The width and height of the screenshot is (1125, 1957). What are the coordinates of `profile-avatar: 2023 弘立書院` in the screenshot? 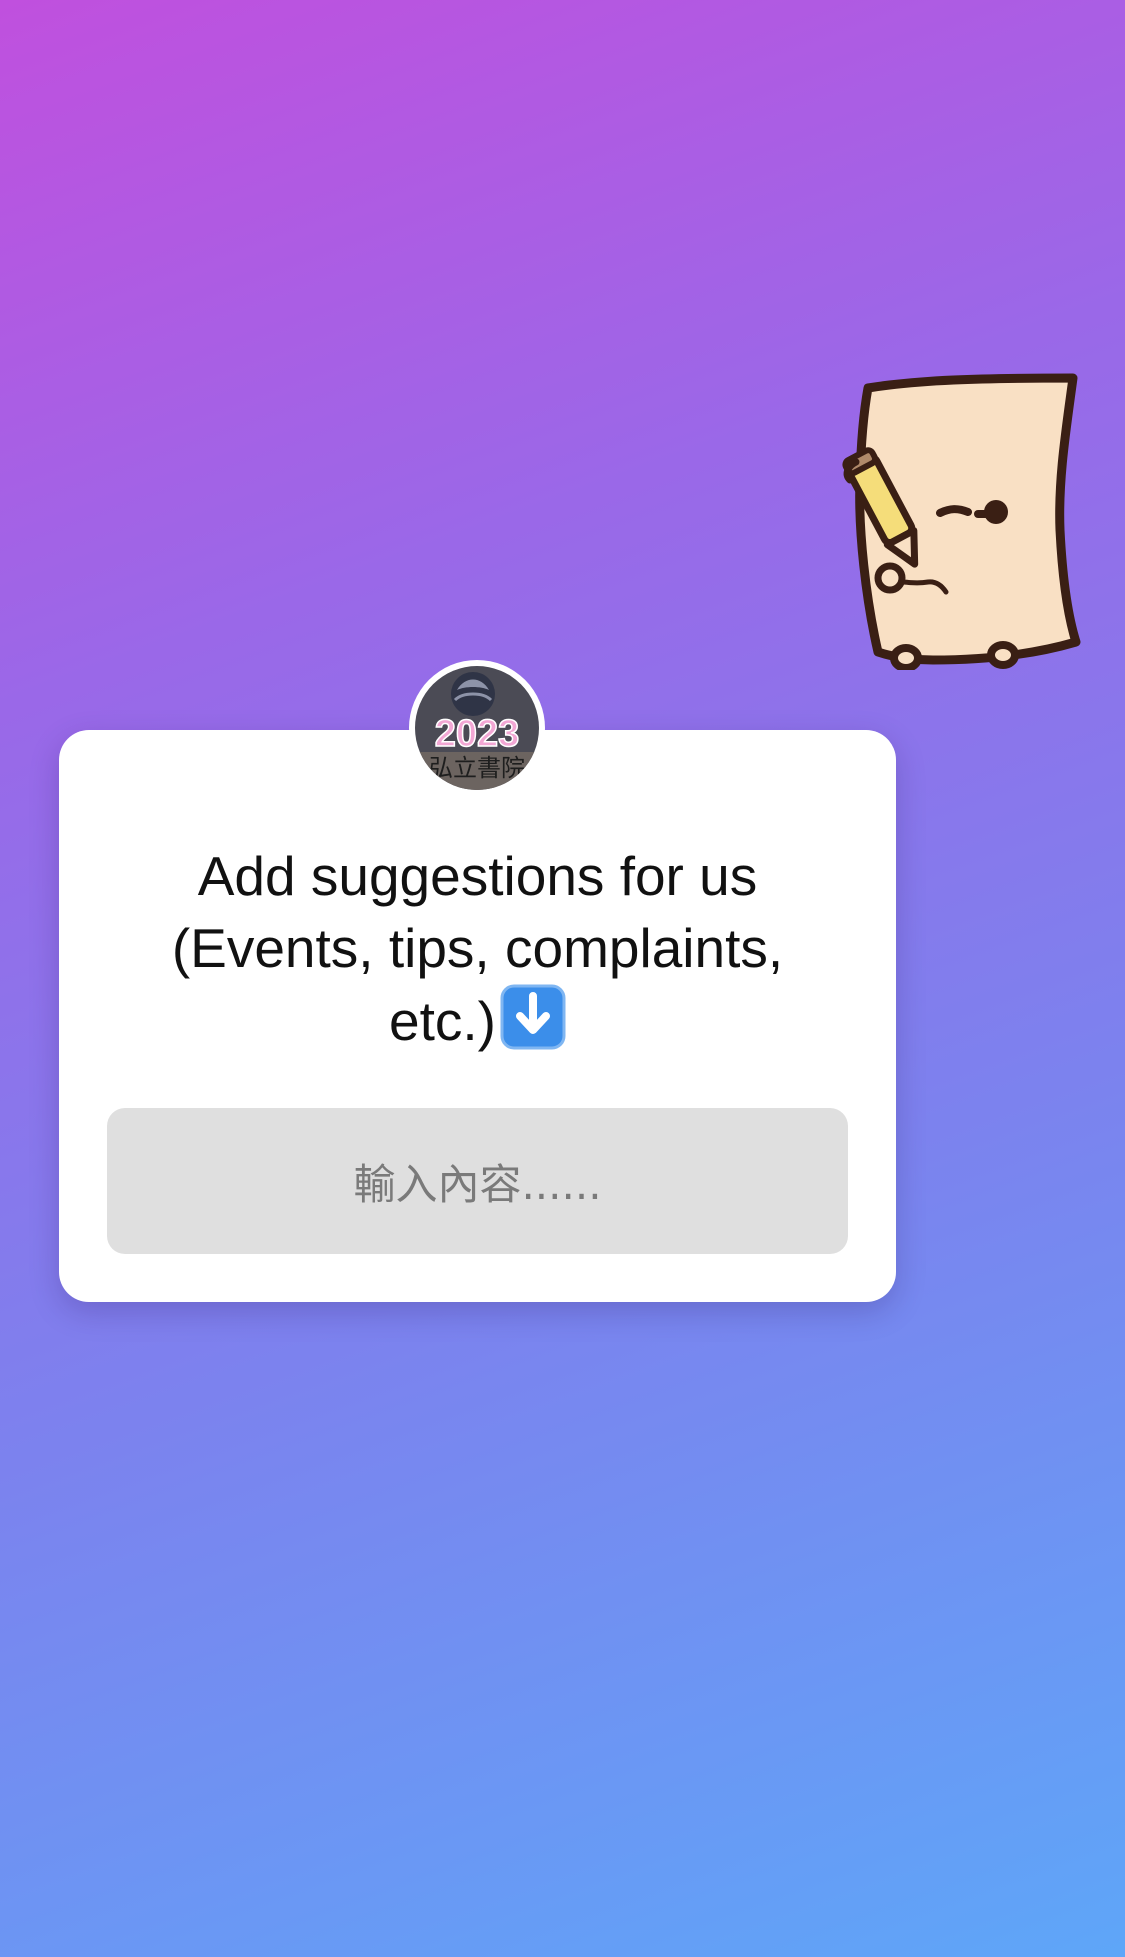 It's located at (477, 728).